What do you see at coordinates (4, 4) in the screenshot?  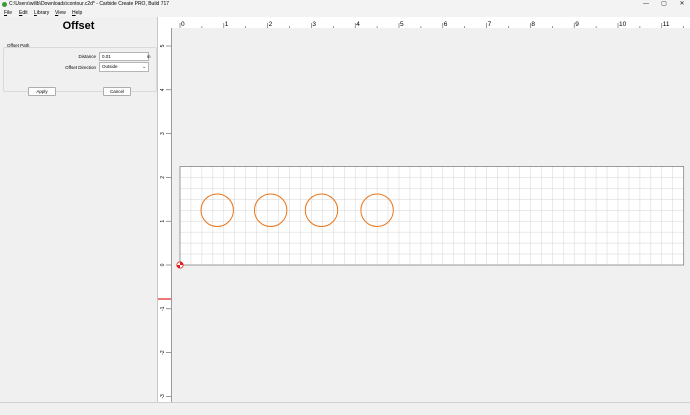 I see `app-icon` at bounding box center [4, 4].